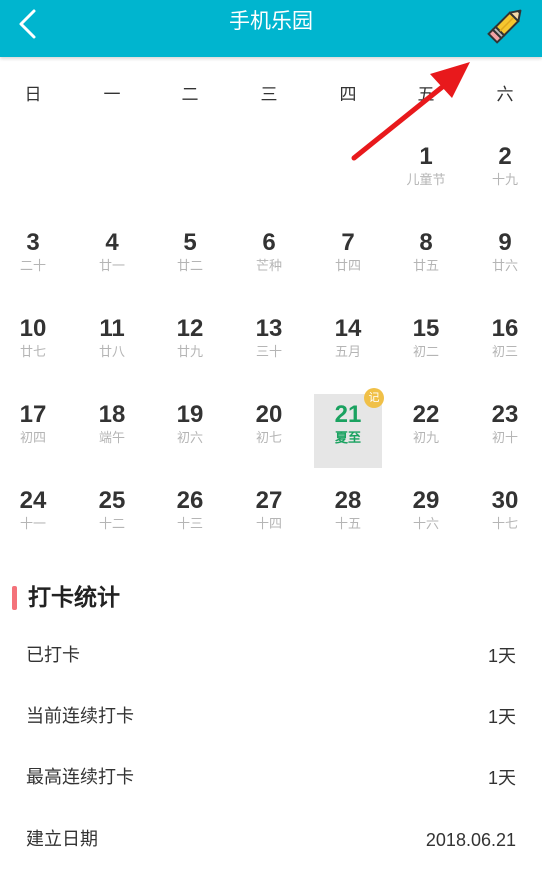  Describe the element at coordinates (269, 500) in the screenshot. I see `day-number: 27` at that location.